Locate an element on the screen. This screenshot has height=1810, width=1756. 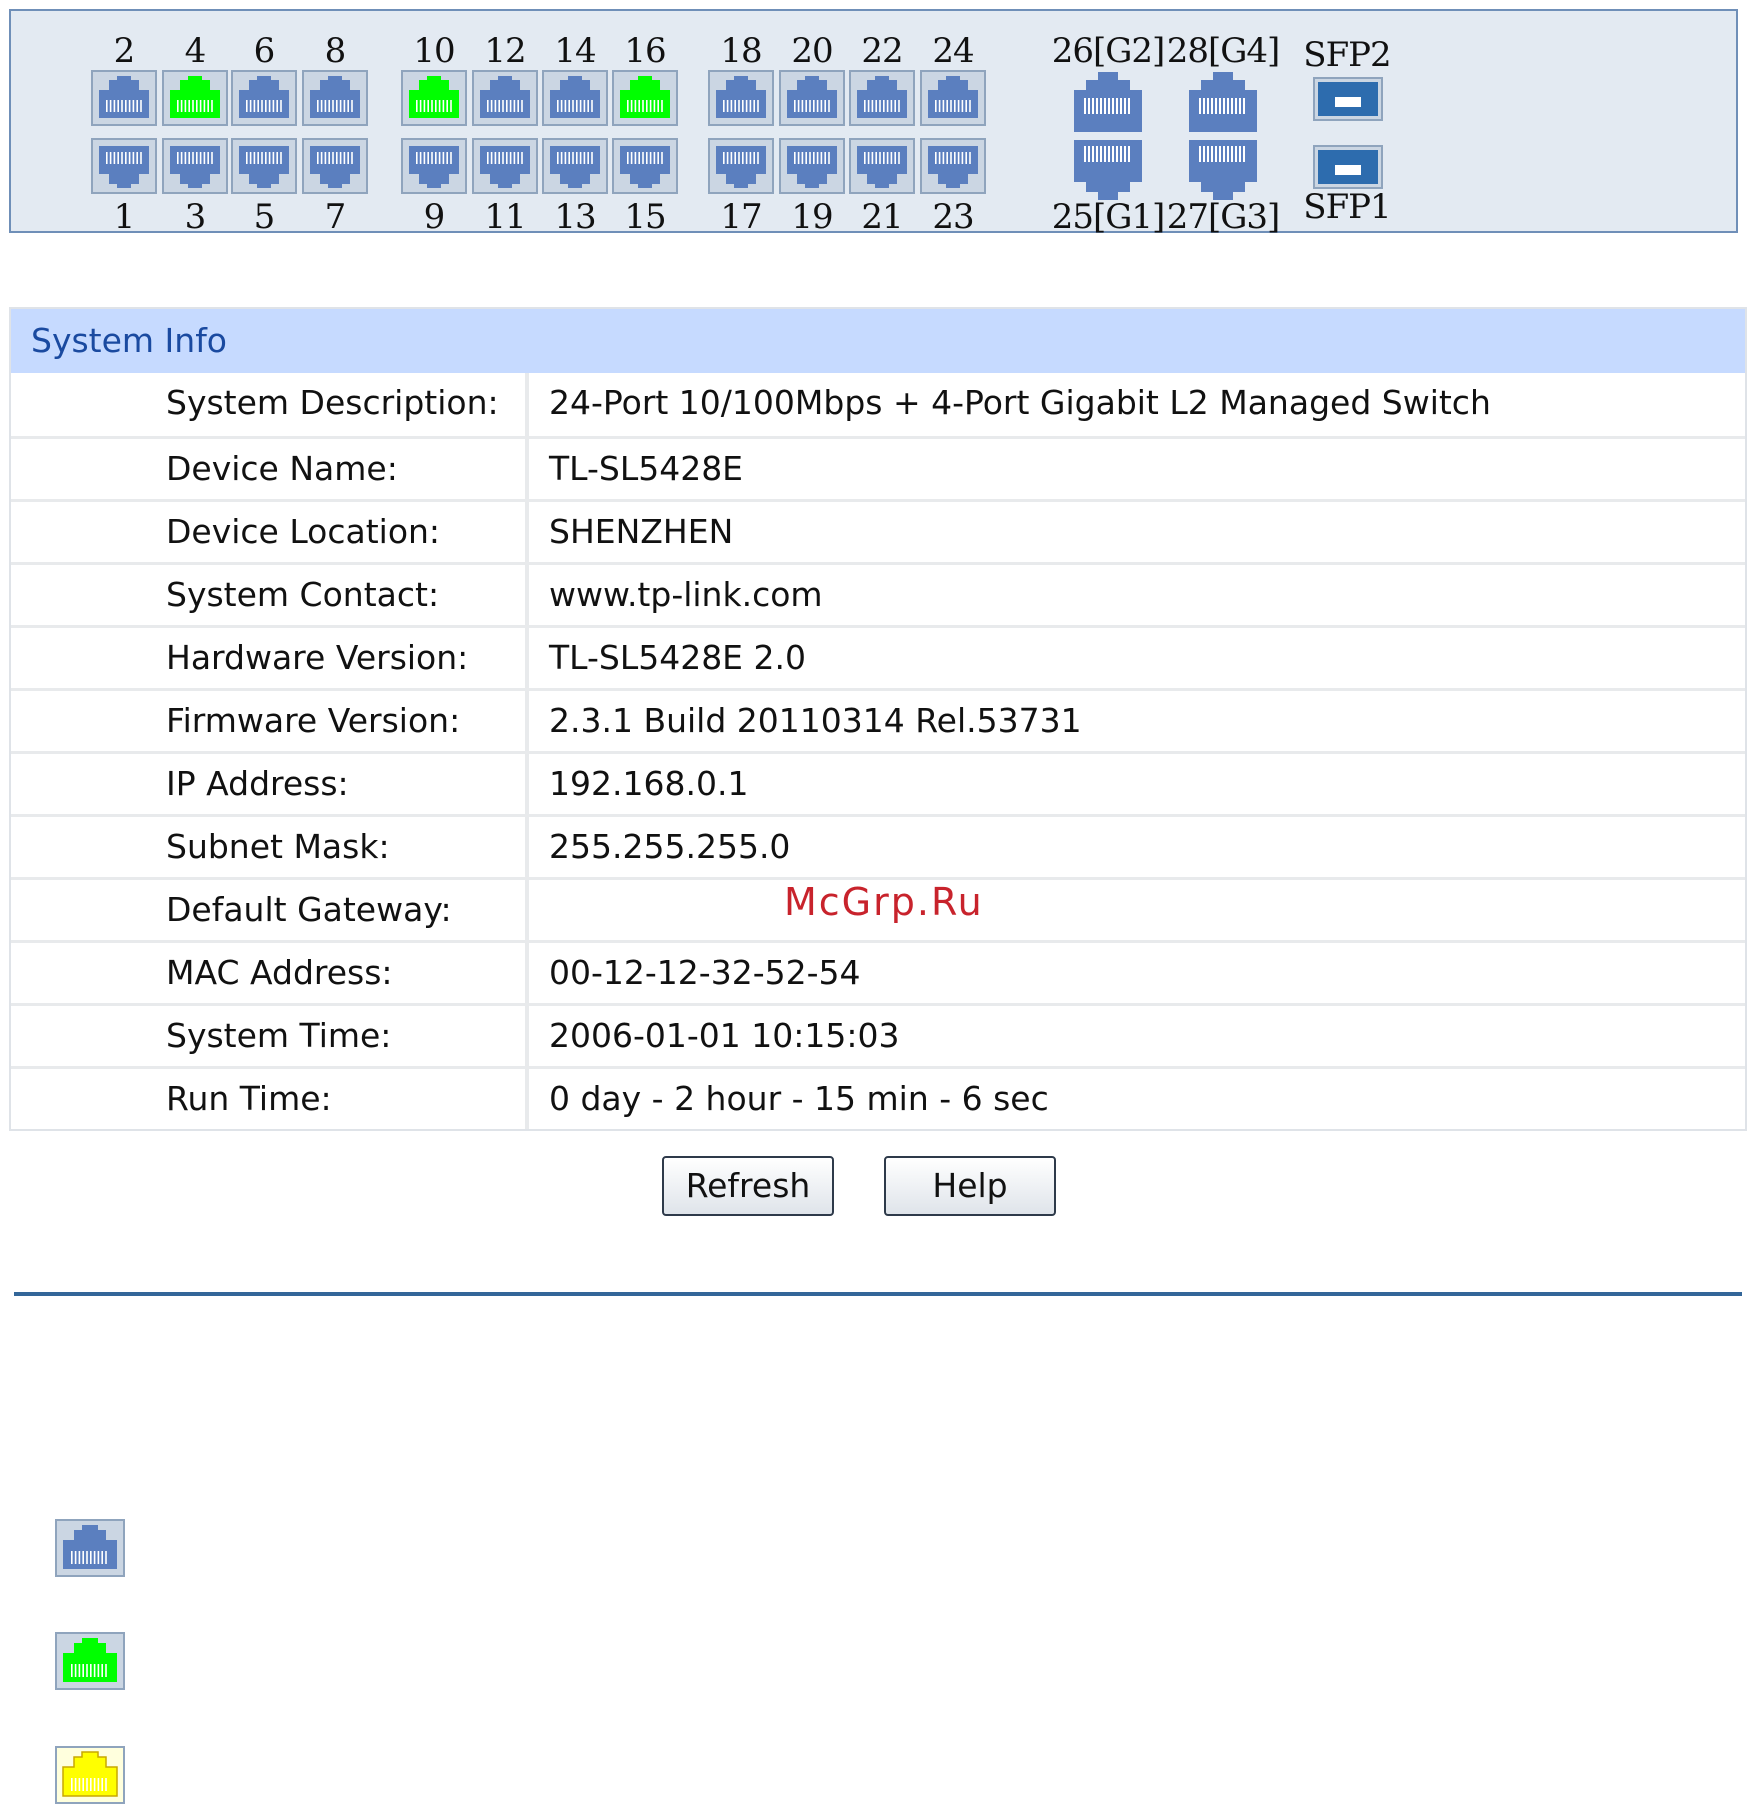
field-label: IP Address: is located at coordinates (270, 784).